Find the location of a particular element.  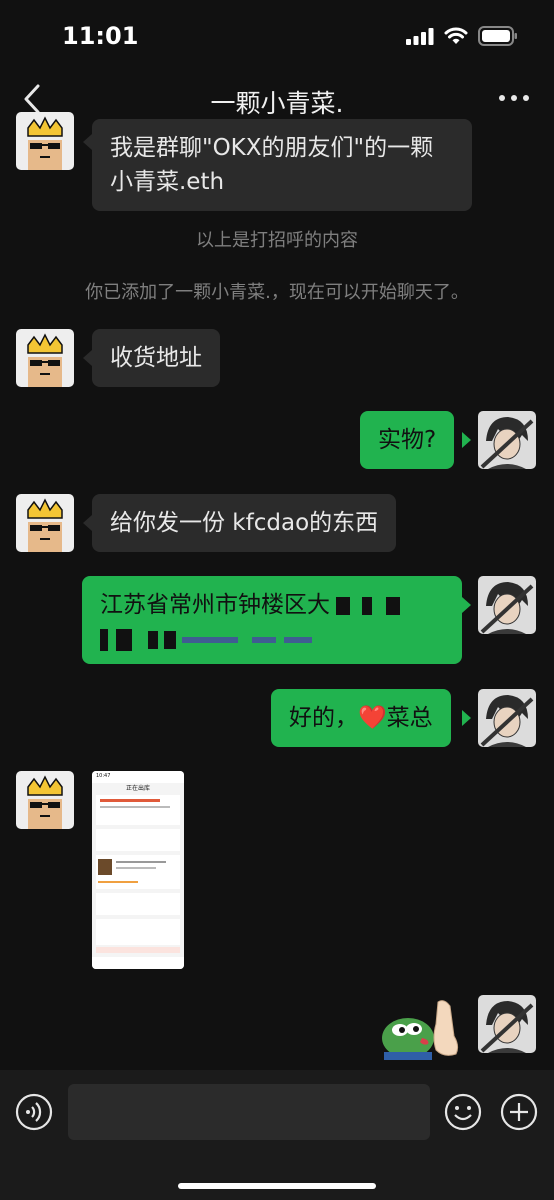

message-bubble-outgoing: 实物? is located at coordinates (407, 440).